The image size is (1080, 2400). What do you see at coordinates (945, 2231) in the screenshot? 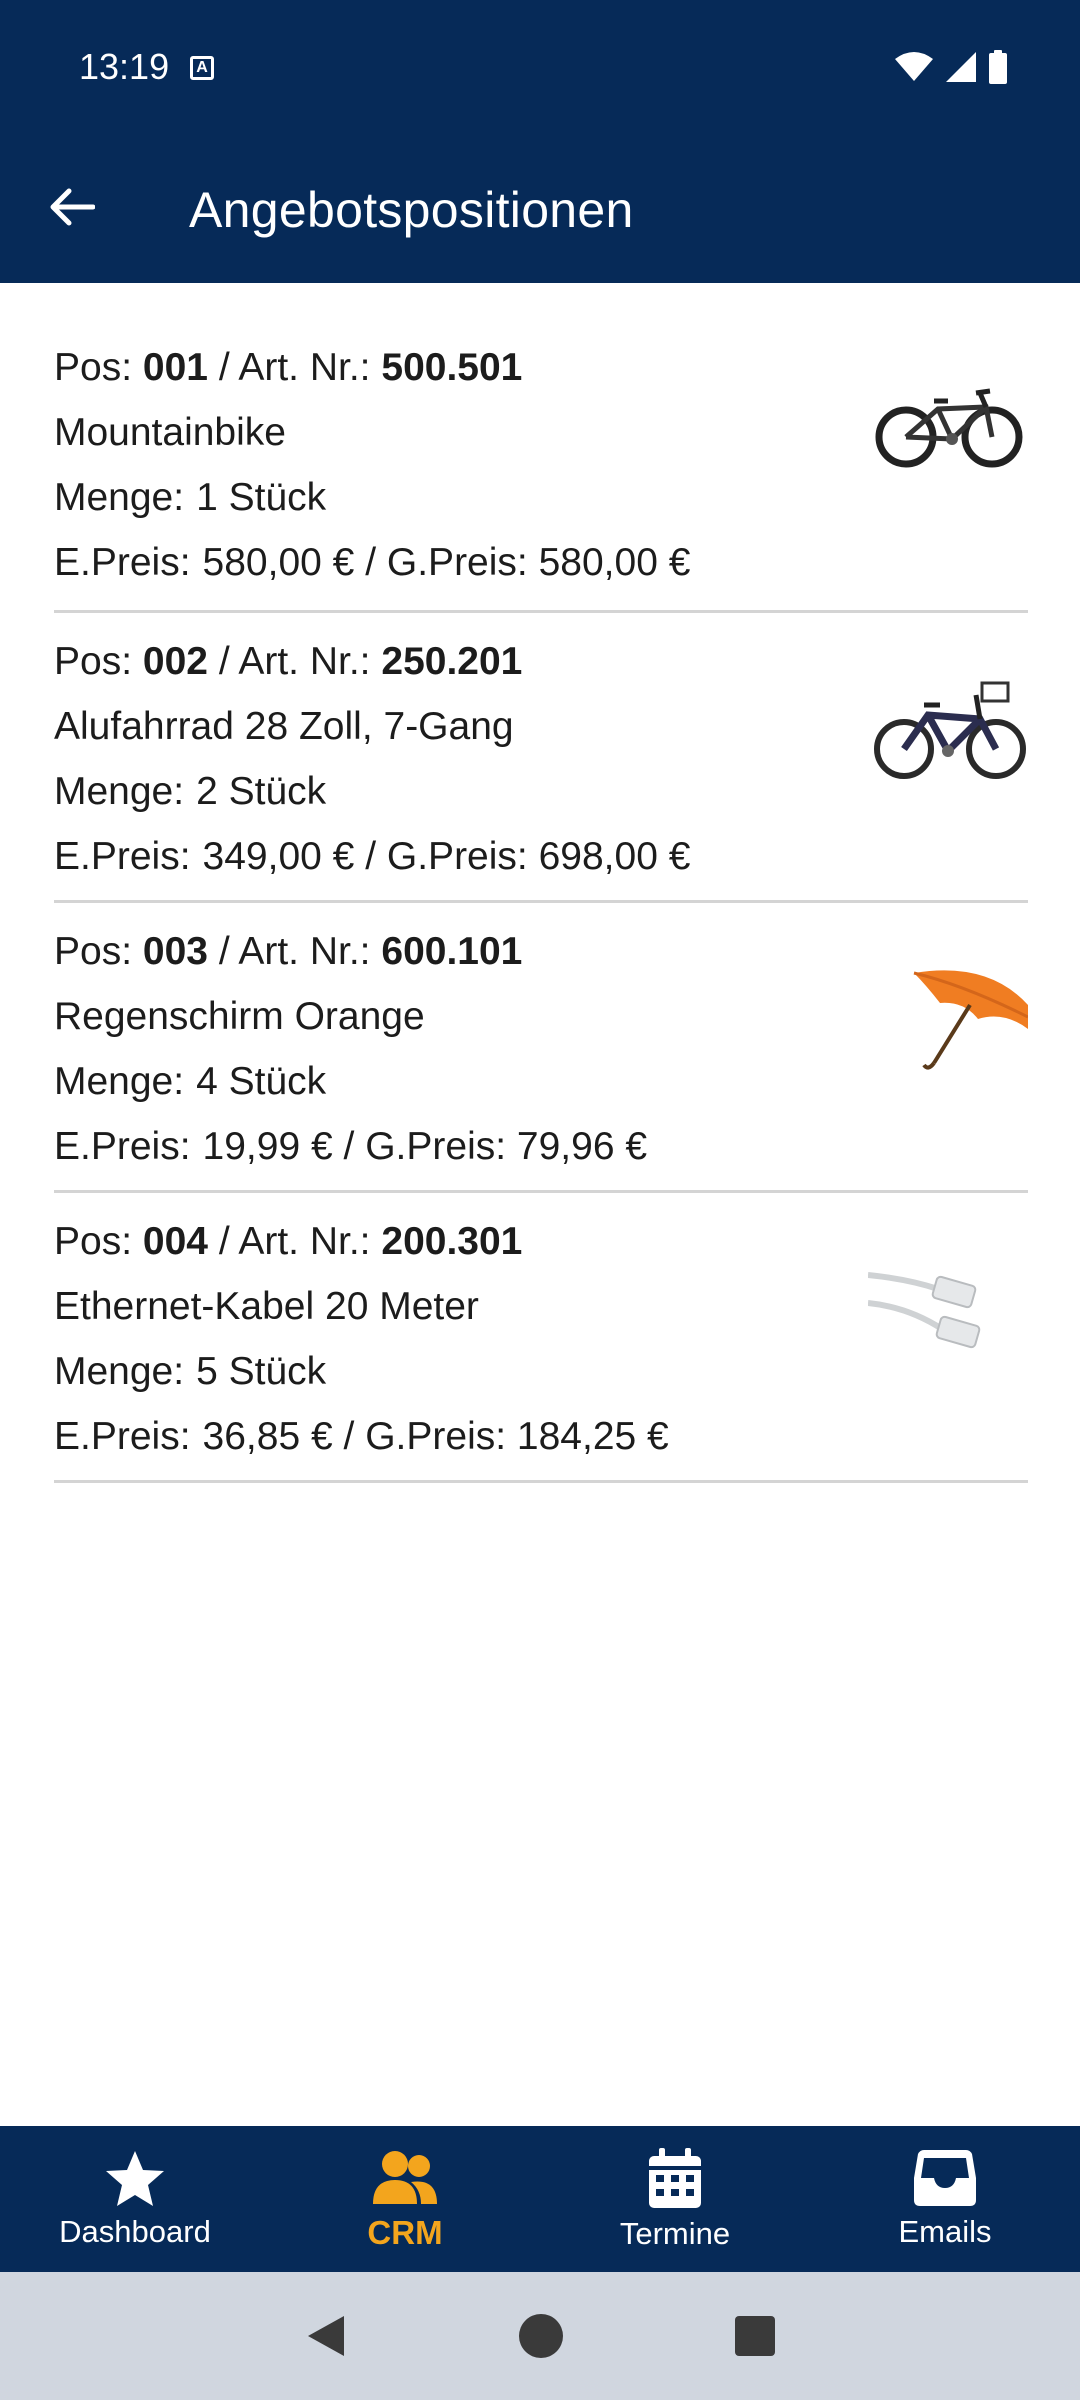
I see `nav-label-emails: Emails` at bounding box center [945, 2231].